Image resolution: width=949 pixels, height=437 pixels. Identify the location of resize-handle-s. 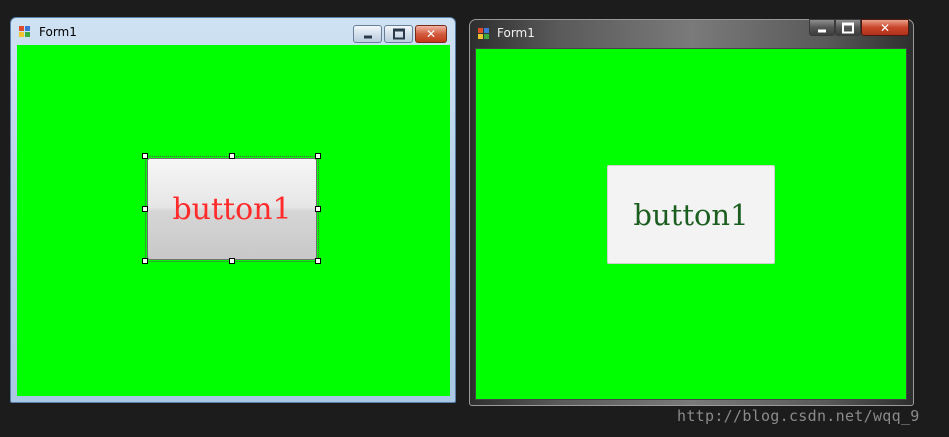
(232, 261).